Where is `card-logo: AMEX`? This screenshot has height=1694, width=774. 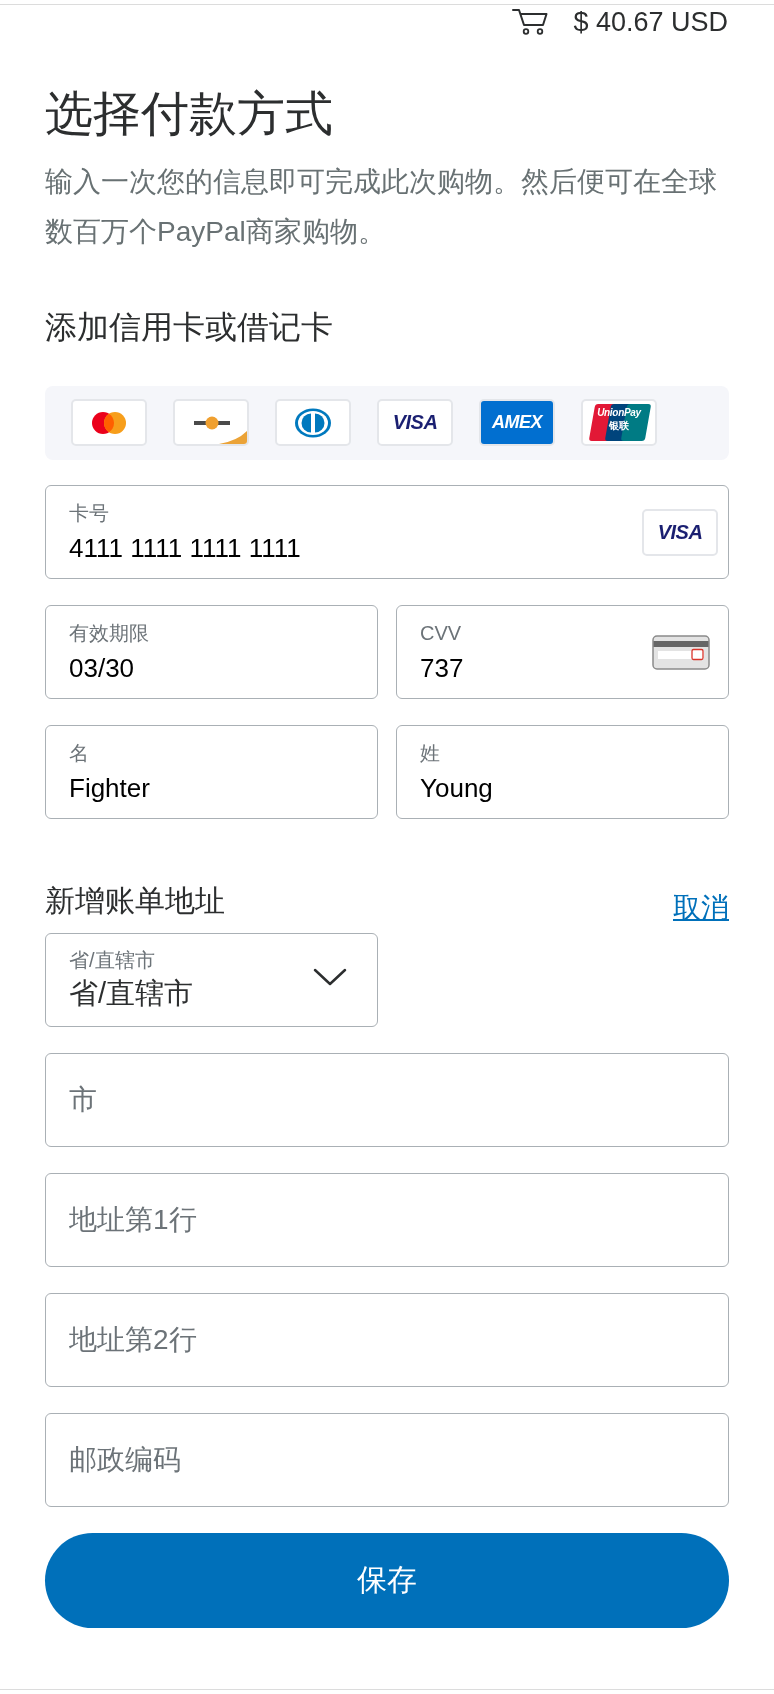 card-logo: AMEX is located at coordinates (517, 422).